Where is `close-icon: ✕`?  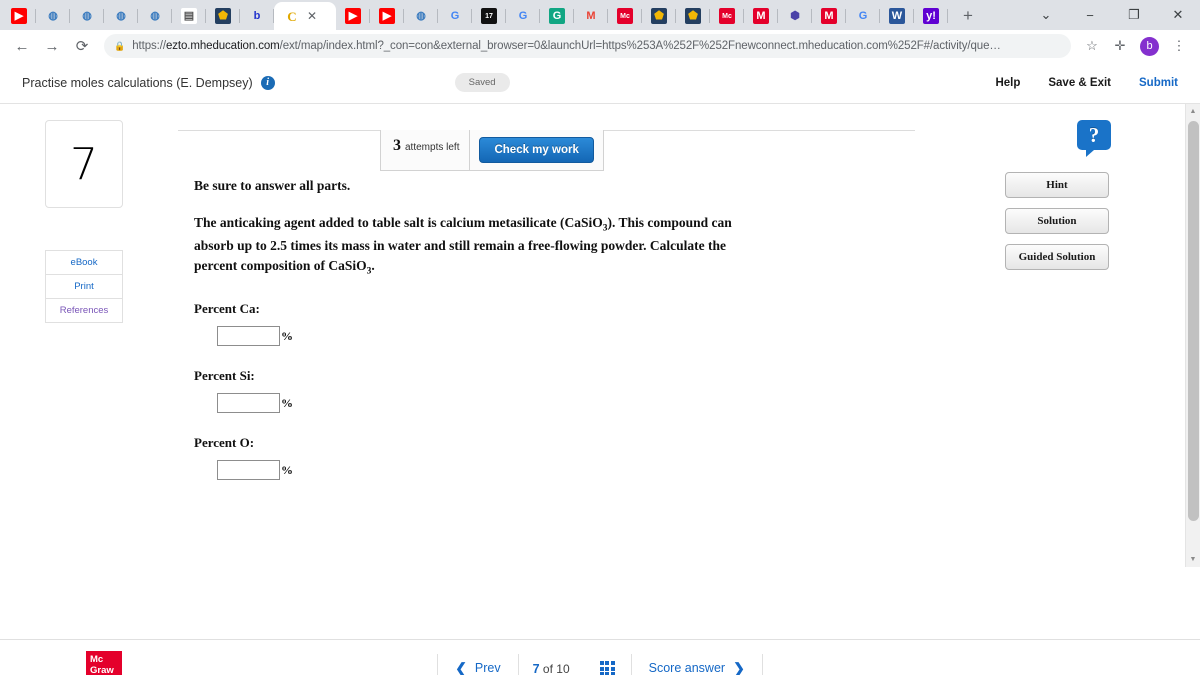
close-icon: ✕ is located at coordinates (312, 16).